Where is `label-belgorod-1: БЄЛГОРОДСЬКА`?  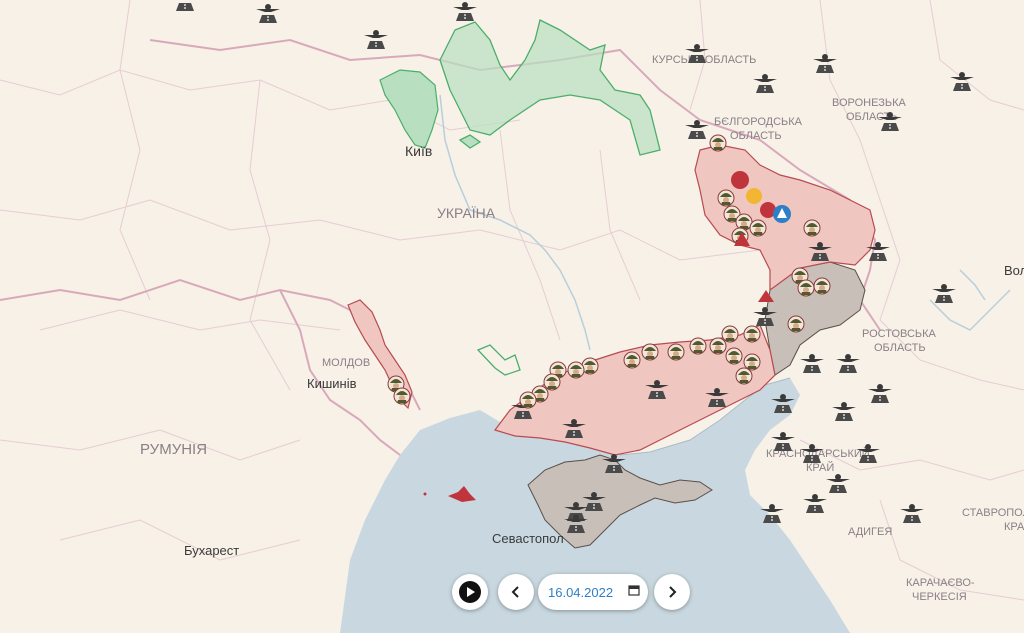 label-belgorod-1: БЄЛГОРОДСЬКА is located at coordinates (758, 122).